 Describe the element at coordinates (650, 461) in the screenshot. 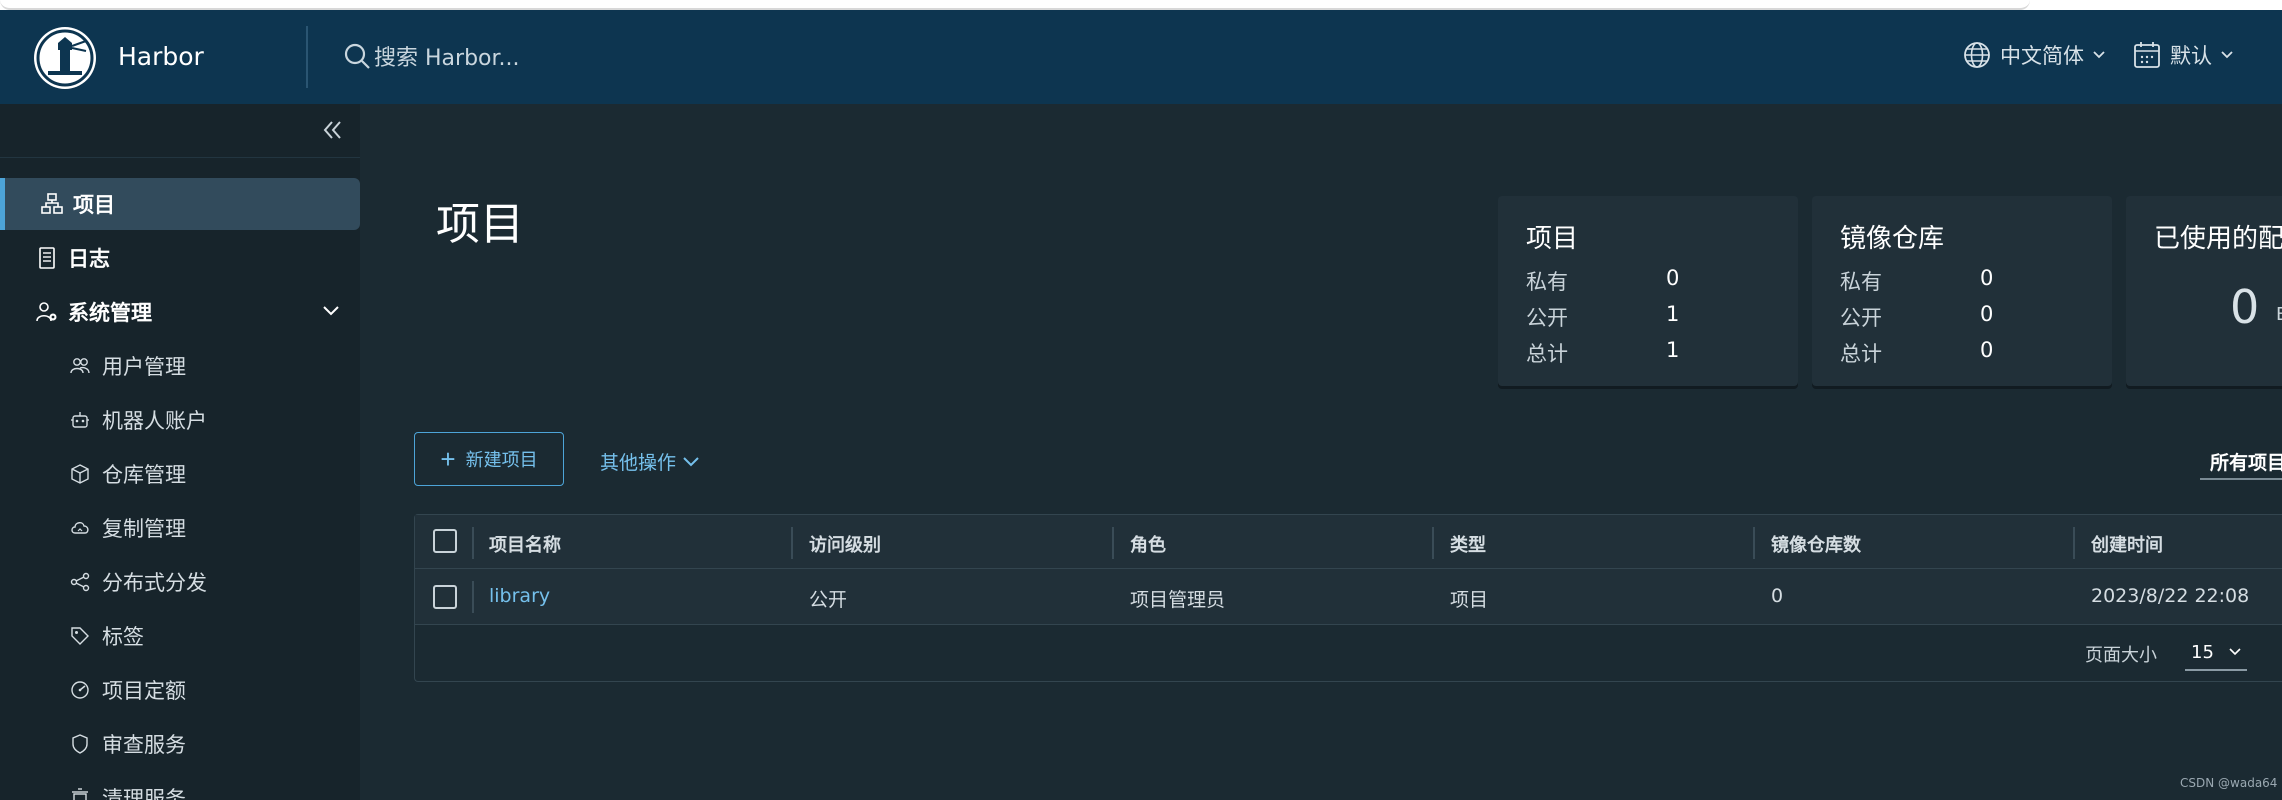

I see `other-operations-dropdown: 其他操作` at that location.